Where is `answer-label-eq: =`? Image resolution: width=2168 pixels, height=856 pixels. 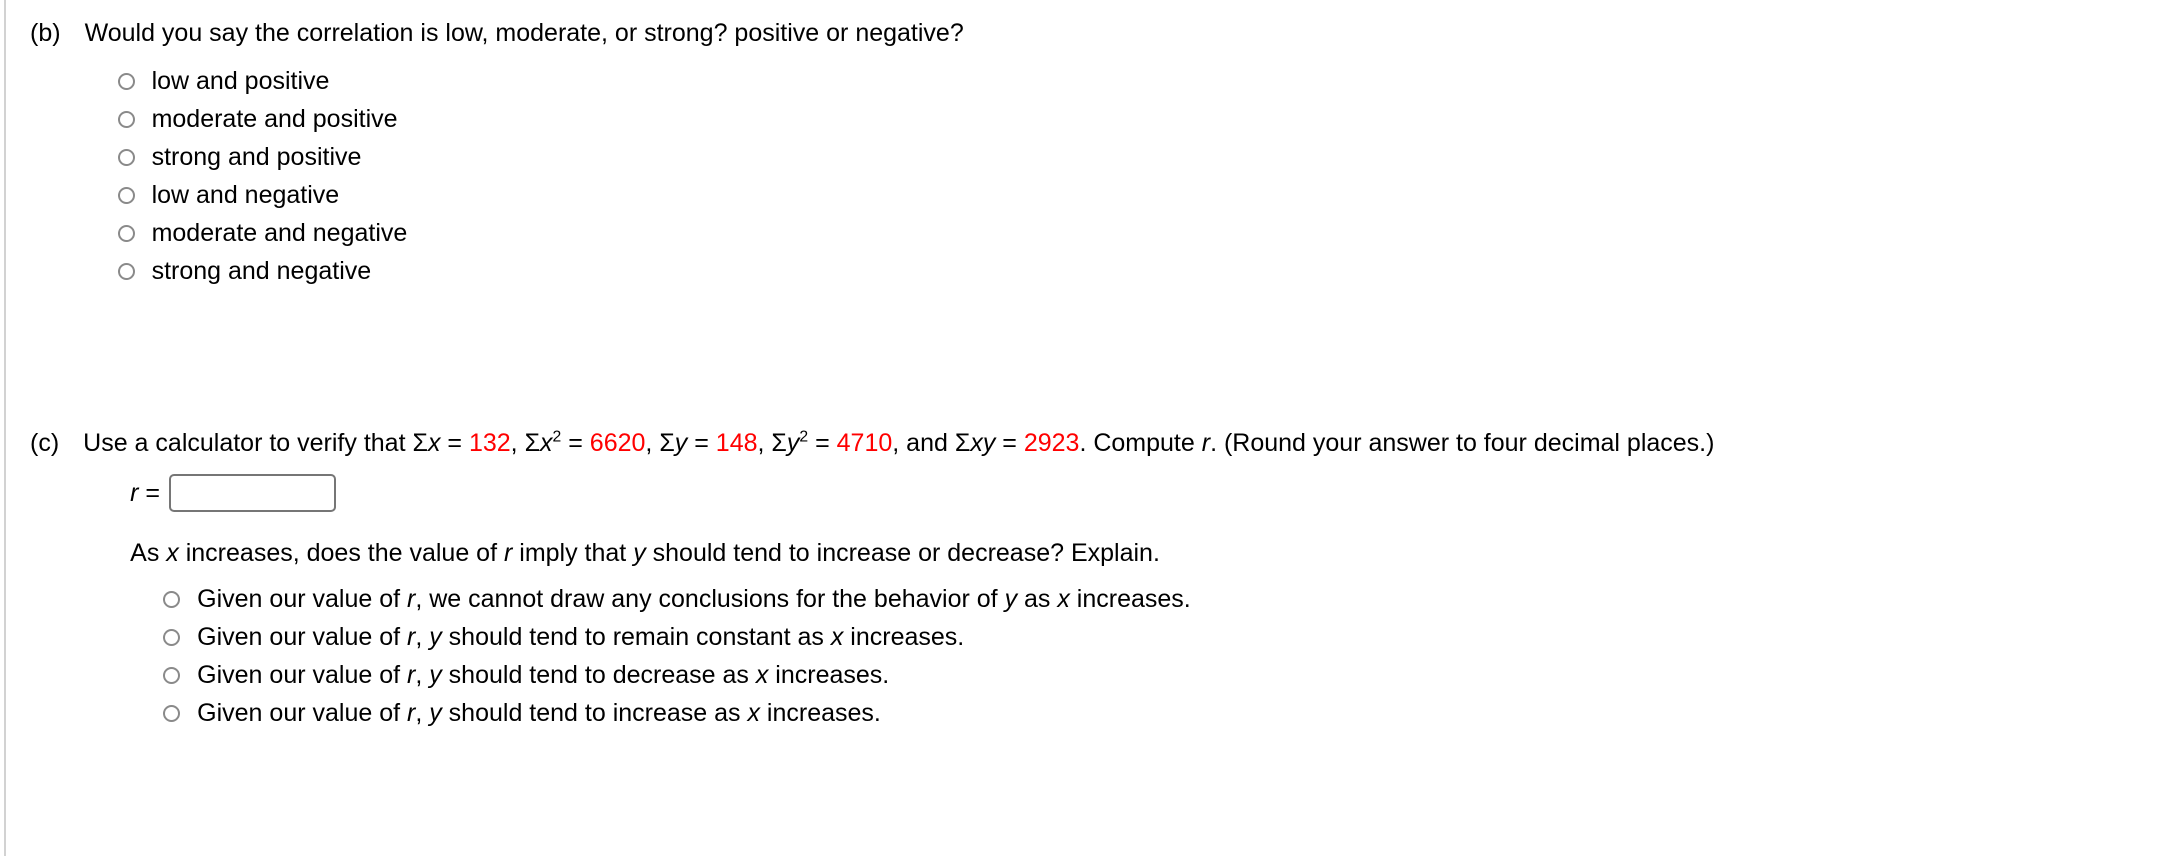
answer-label-eq: = is located at coordinates (149, 492).